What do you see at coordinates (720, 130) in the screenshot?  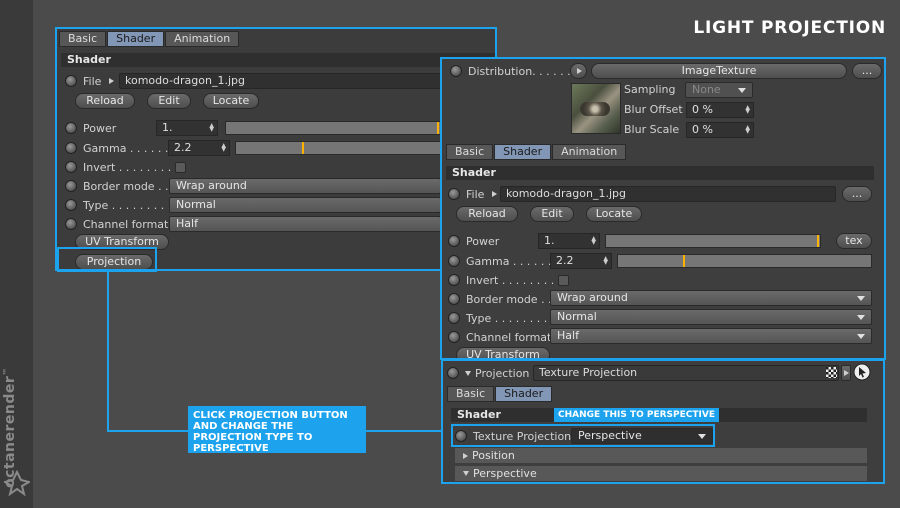 I see `blur-scale-input: 0 % ▲ ▼` at bounding box center [720, 130].